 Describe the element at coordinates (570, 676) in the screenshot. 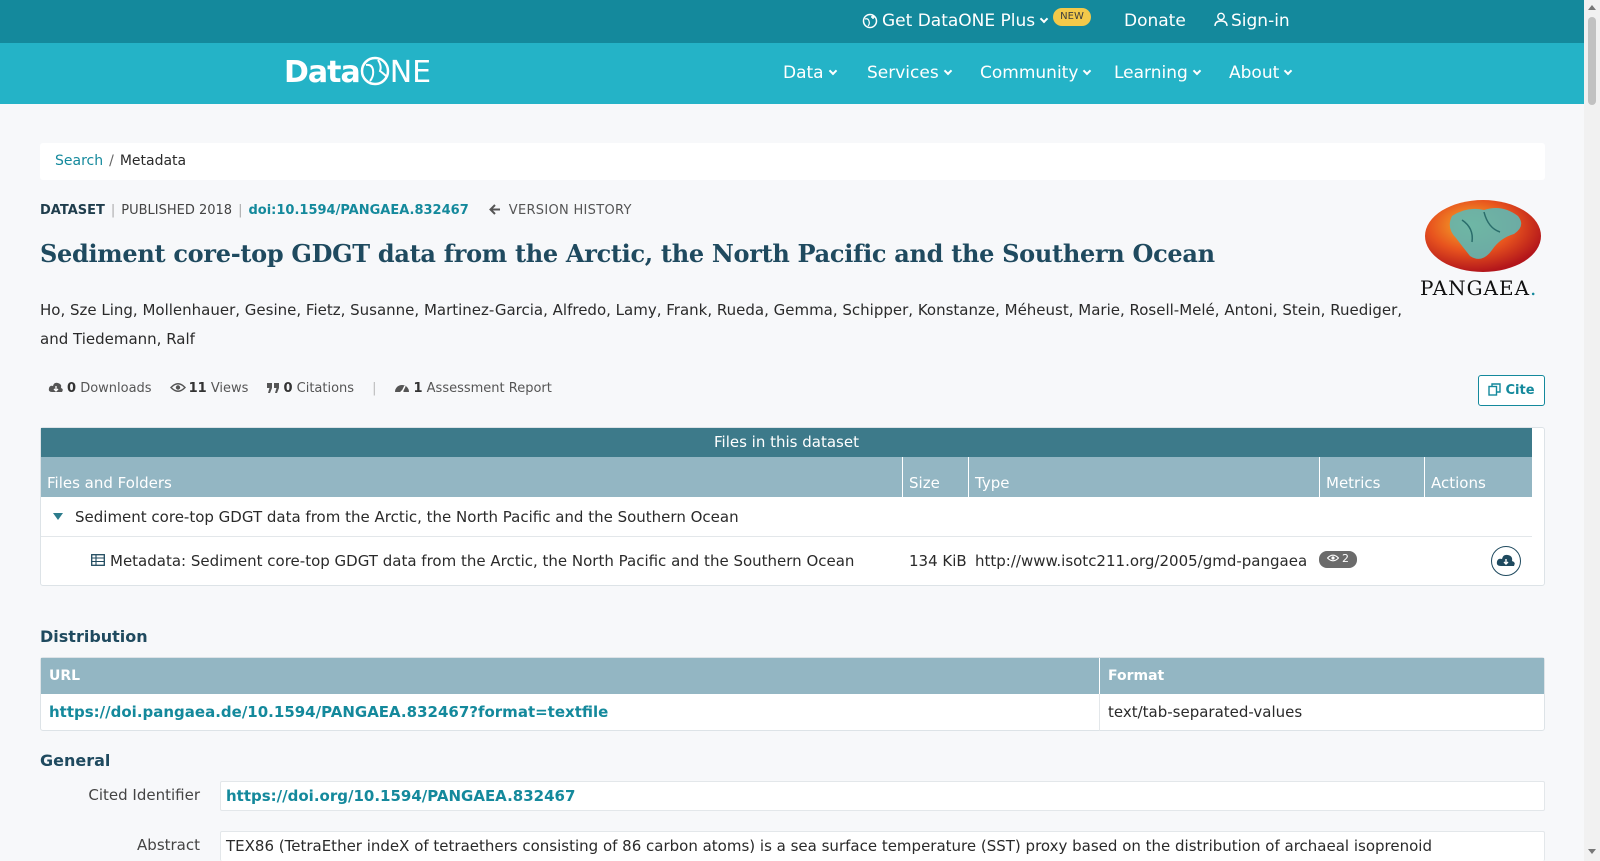

I see `distribution-col-url: URL` at that location.